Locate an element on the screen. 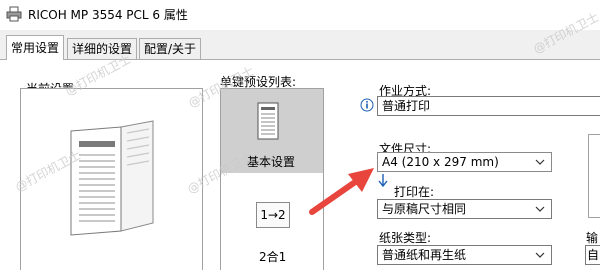 The height and width of the screenshot is (270, 600). tab-common-settings: 常用设置 is located at coordinates (35, 47).